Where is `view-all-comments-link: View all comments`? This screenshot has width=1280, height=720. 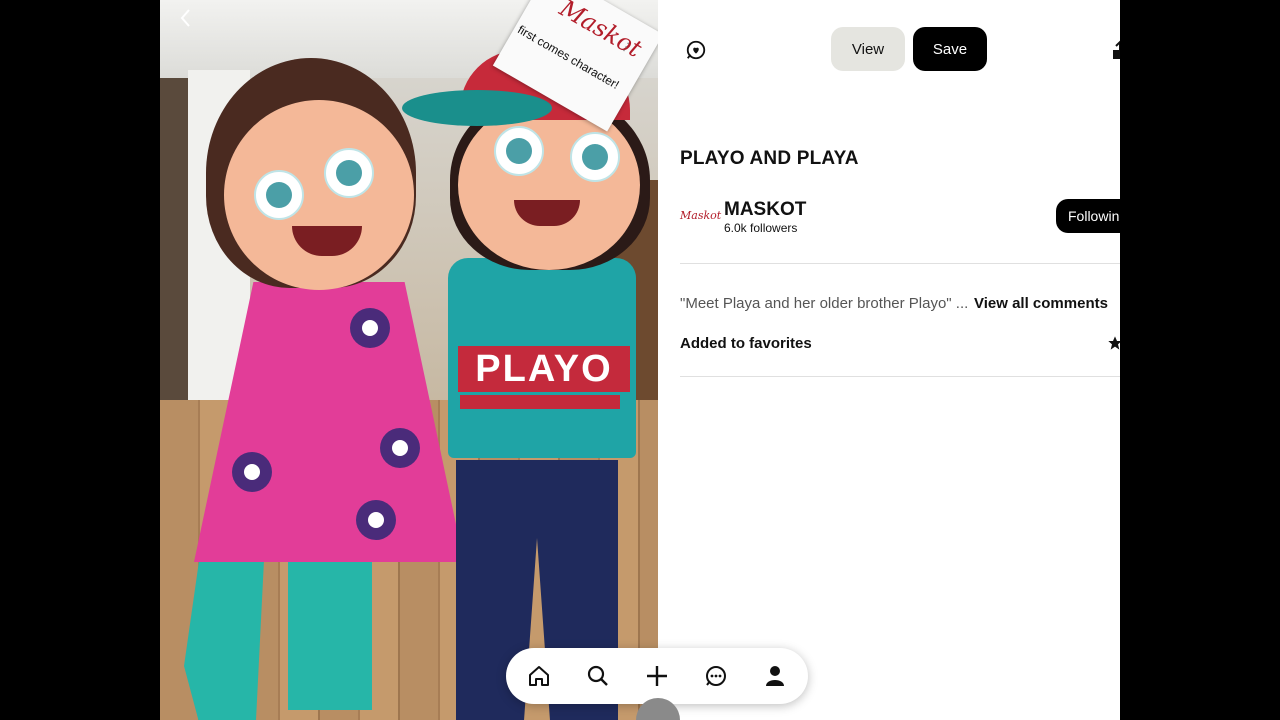 view-all-comments-link: View all comments is located at coordinates (1041, 303).